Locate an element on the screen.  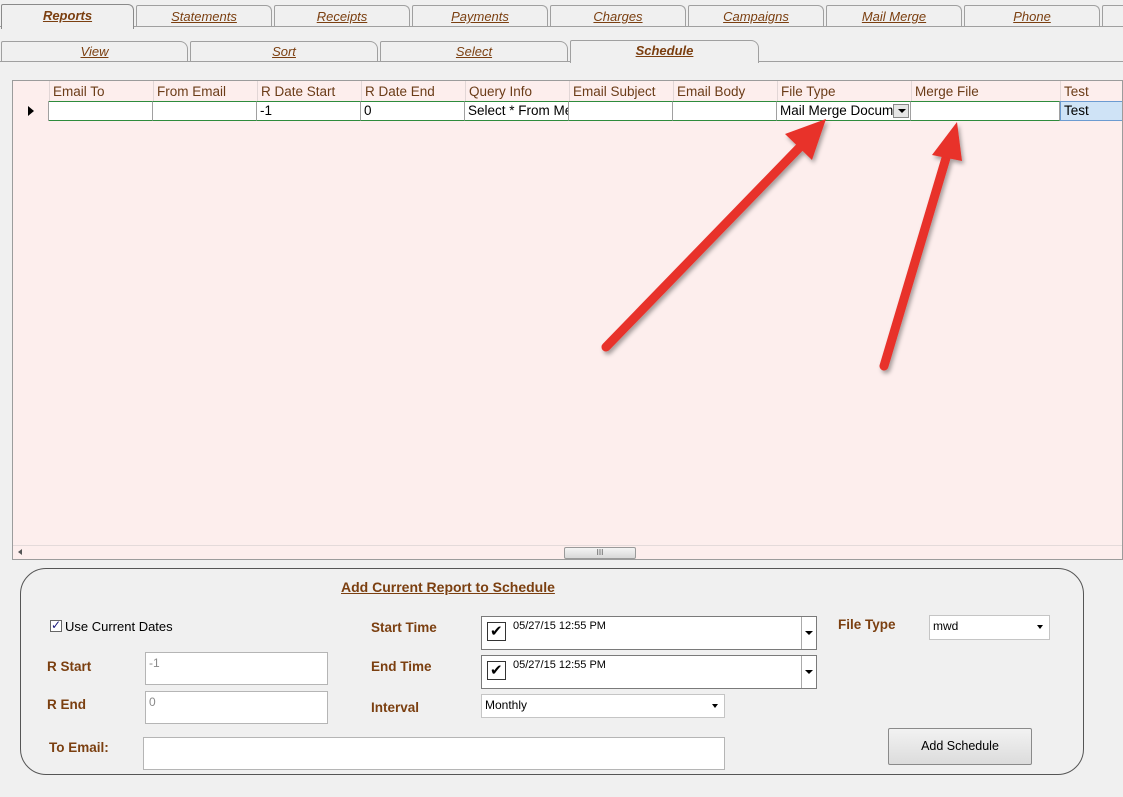
file-type-dropdown-icon is located at coordinates (901, 111).